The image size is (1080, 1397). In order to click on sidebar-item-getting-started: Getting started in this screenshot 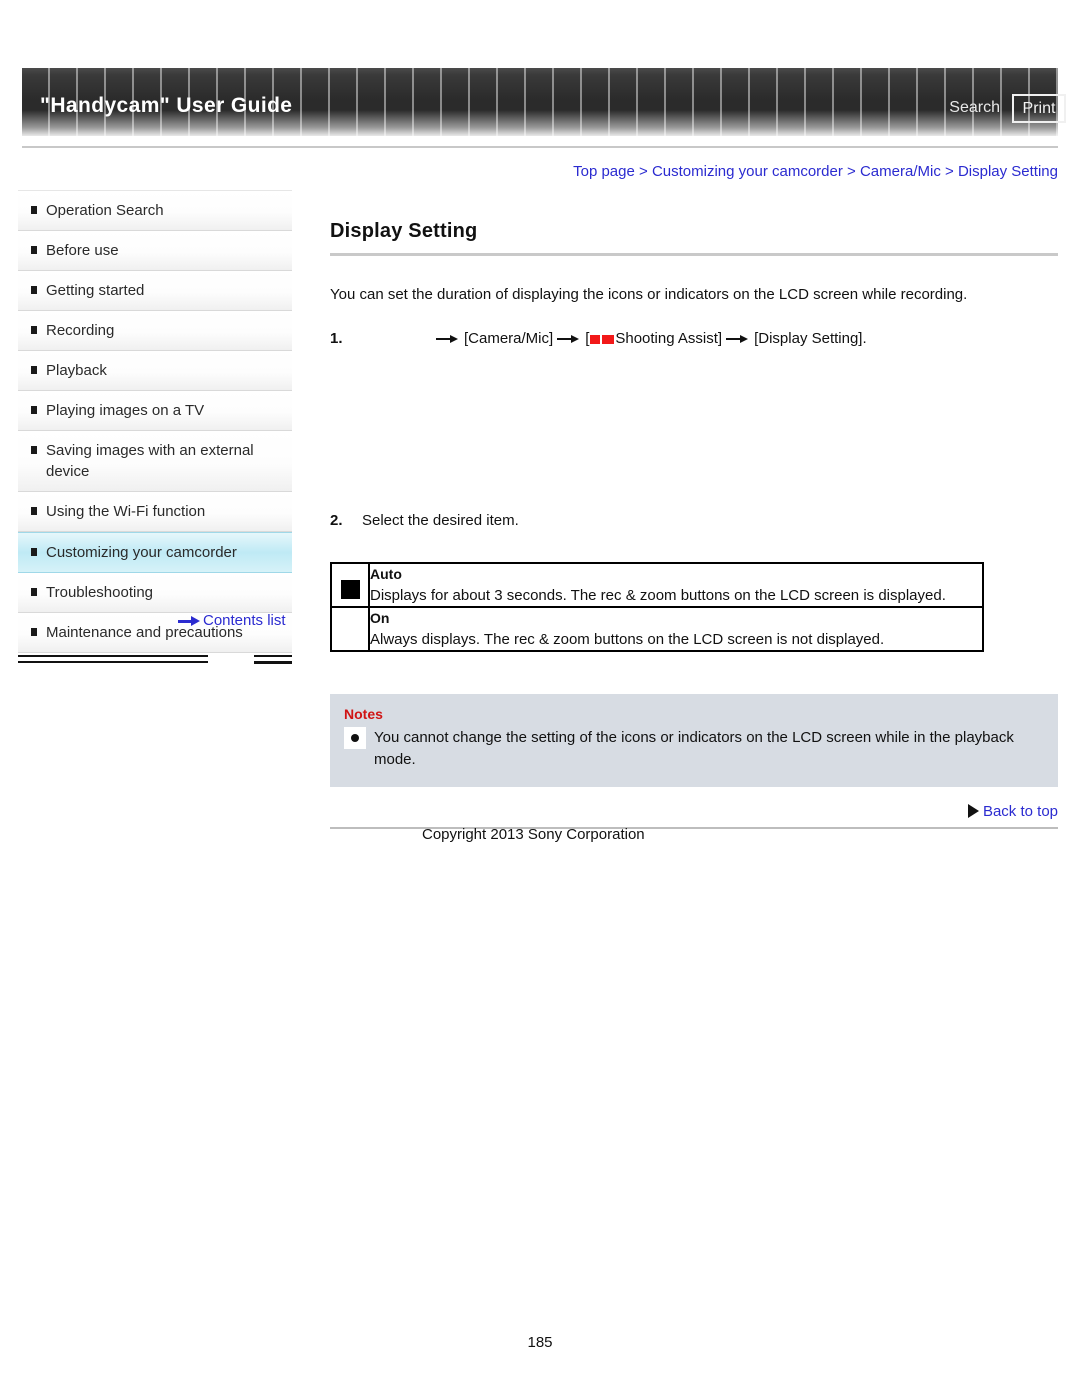, I will do `click(155, 291)`.